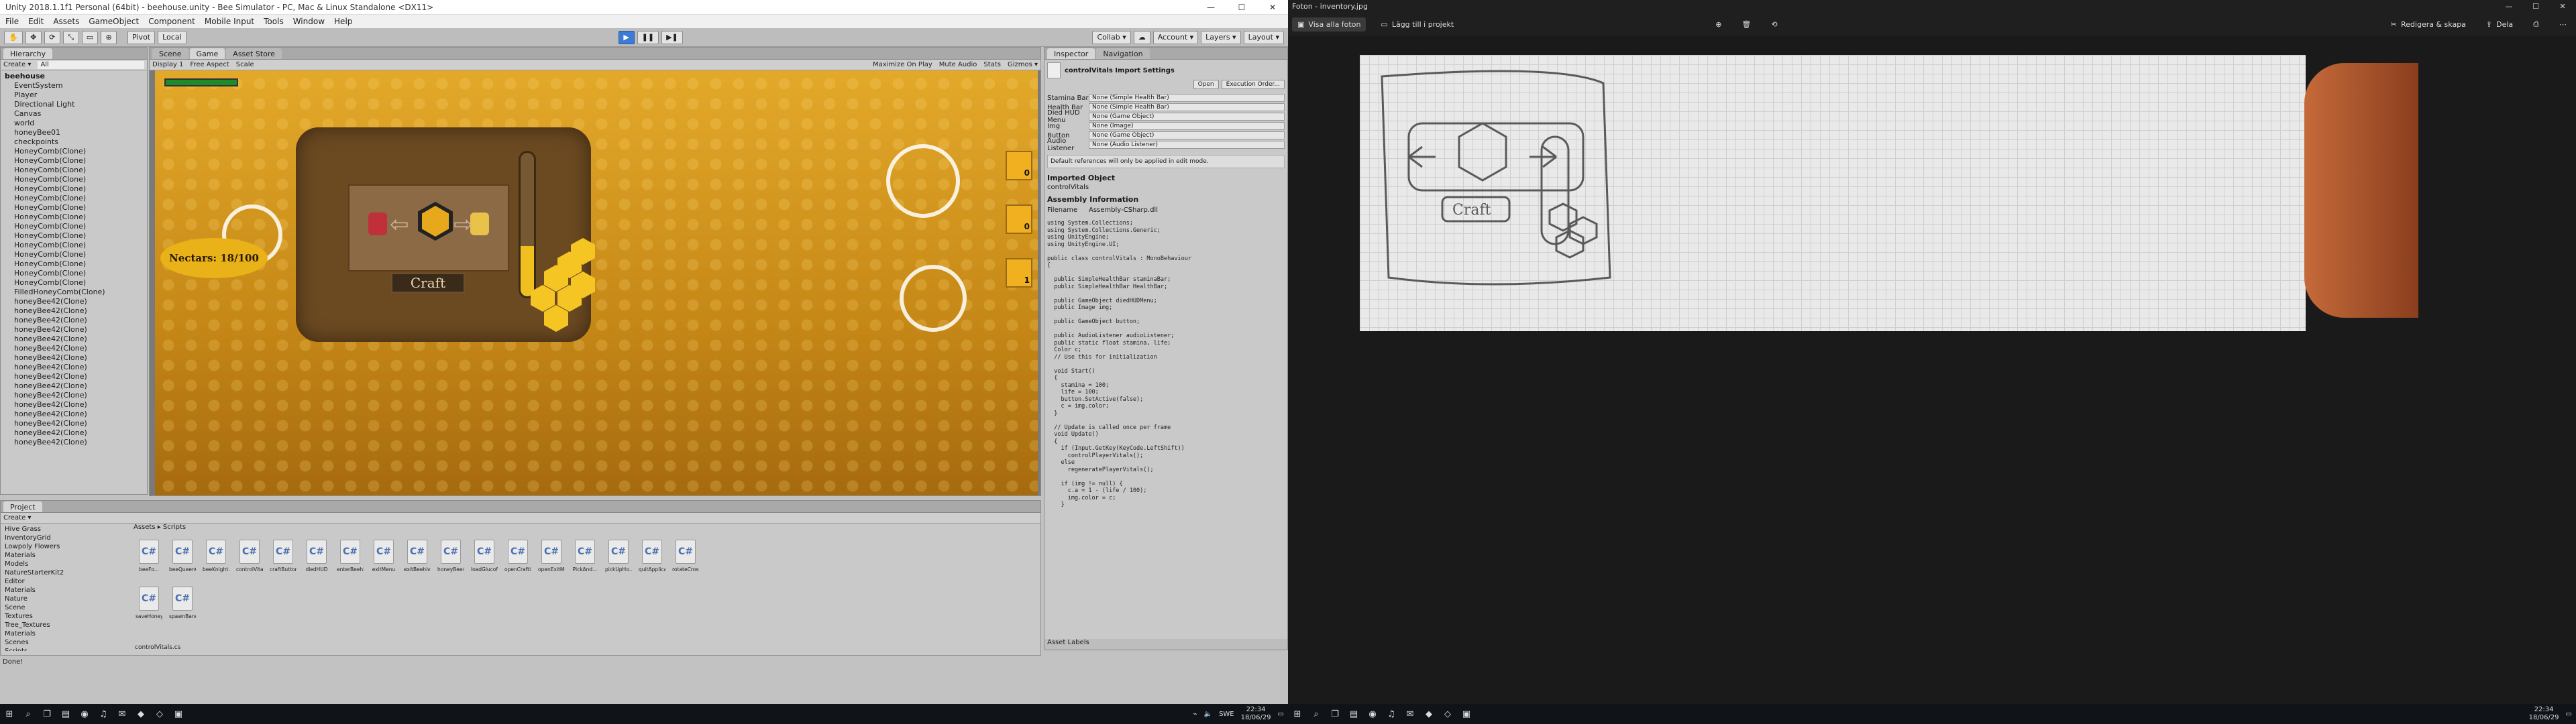  What do you see at coordinates (36, 21) in the screenshot?
I see `menu-edit: Edit` at bounding box center [36, 21].